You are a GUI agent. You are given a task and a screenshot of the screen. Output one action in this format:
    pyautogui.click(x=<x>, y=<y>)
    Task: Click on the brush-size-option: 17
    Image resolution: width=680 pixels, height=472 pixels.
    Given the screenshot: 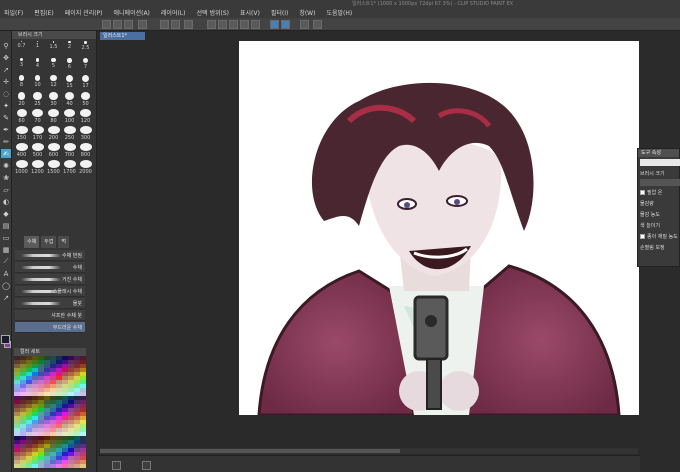 What is the action you would take?
    pyautogui.click(x=85, y=82)
    